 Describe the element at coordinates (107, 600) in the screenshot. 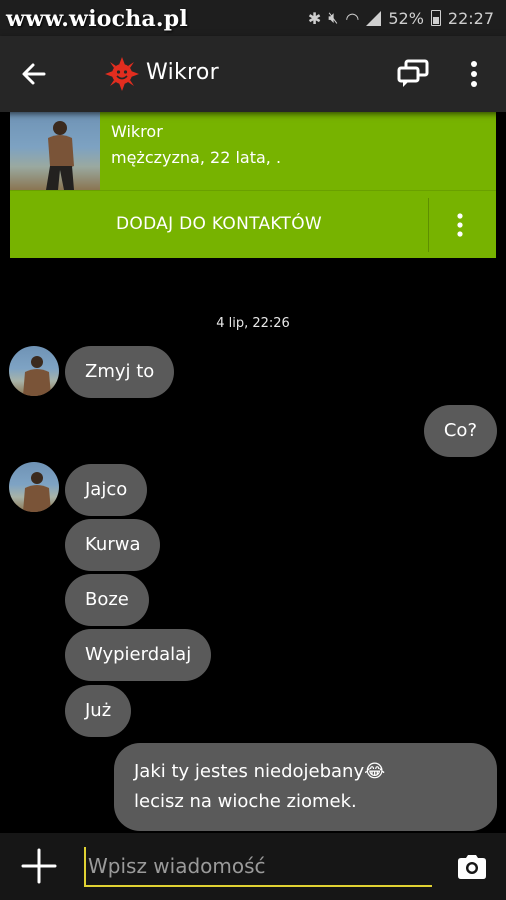

I see `message-bubble-incoming: Boze` at that location.